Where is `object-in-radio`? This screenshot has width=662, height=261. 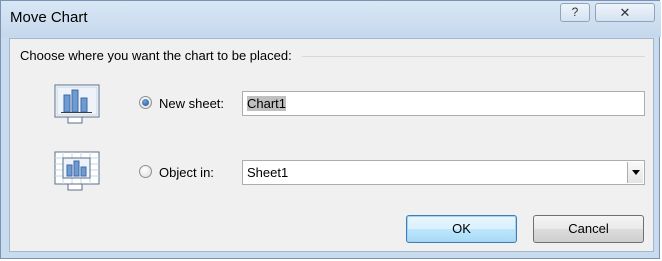 object-in-radio is located at coordinates (145, 171).